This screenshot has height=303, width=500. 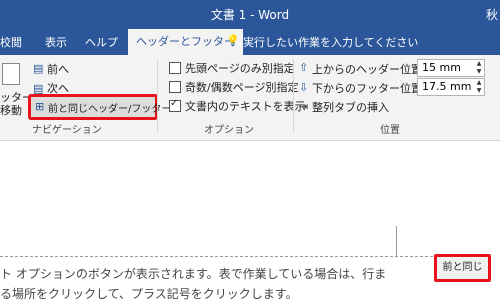 I want to click on header-position-icon: ⇧, so click(x=304, y=67).